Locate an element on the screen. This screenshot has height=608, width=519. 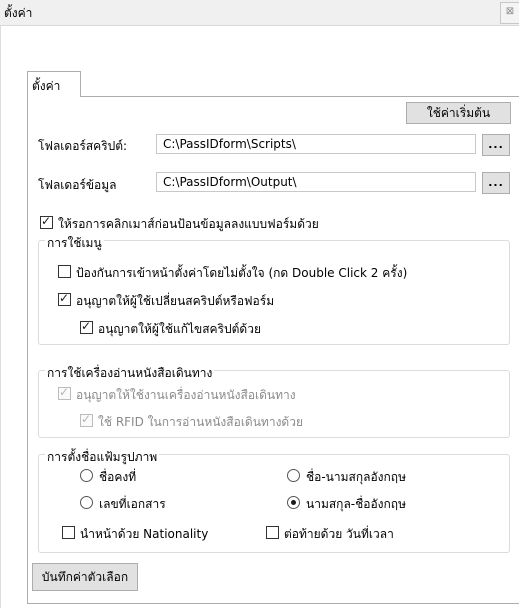
prefix-nationality-checkbox is located at coordinates (68, 532).